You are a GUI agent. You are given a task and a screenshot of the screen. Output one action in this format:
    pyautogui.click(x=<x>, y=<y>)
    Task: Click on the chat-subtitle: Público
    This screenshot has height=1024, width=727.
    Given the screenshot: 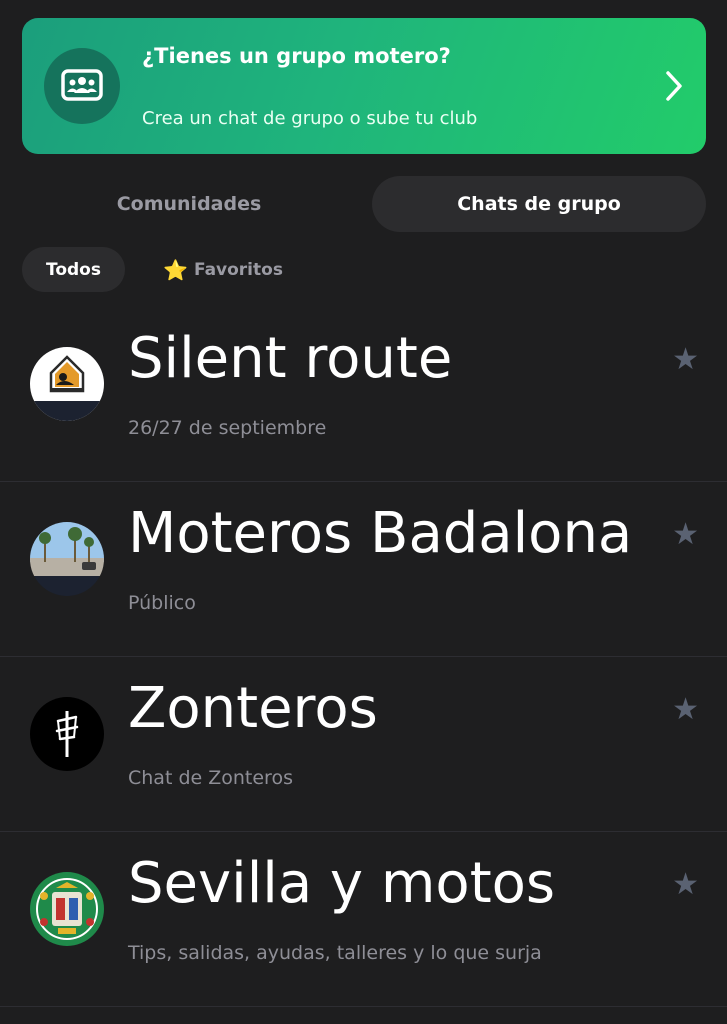 What is the action you would take?
    pyautogui.click(x=162, y=603)
    